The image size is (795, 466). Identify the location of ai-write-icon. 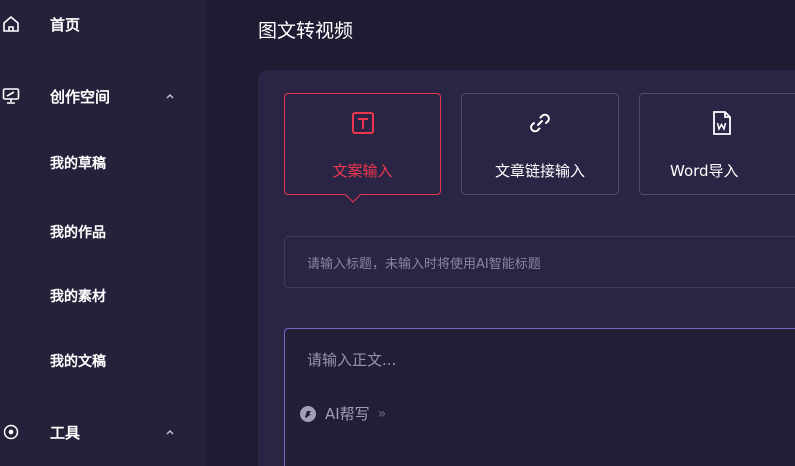
(308, 413).